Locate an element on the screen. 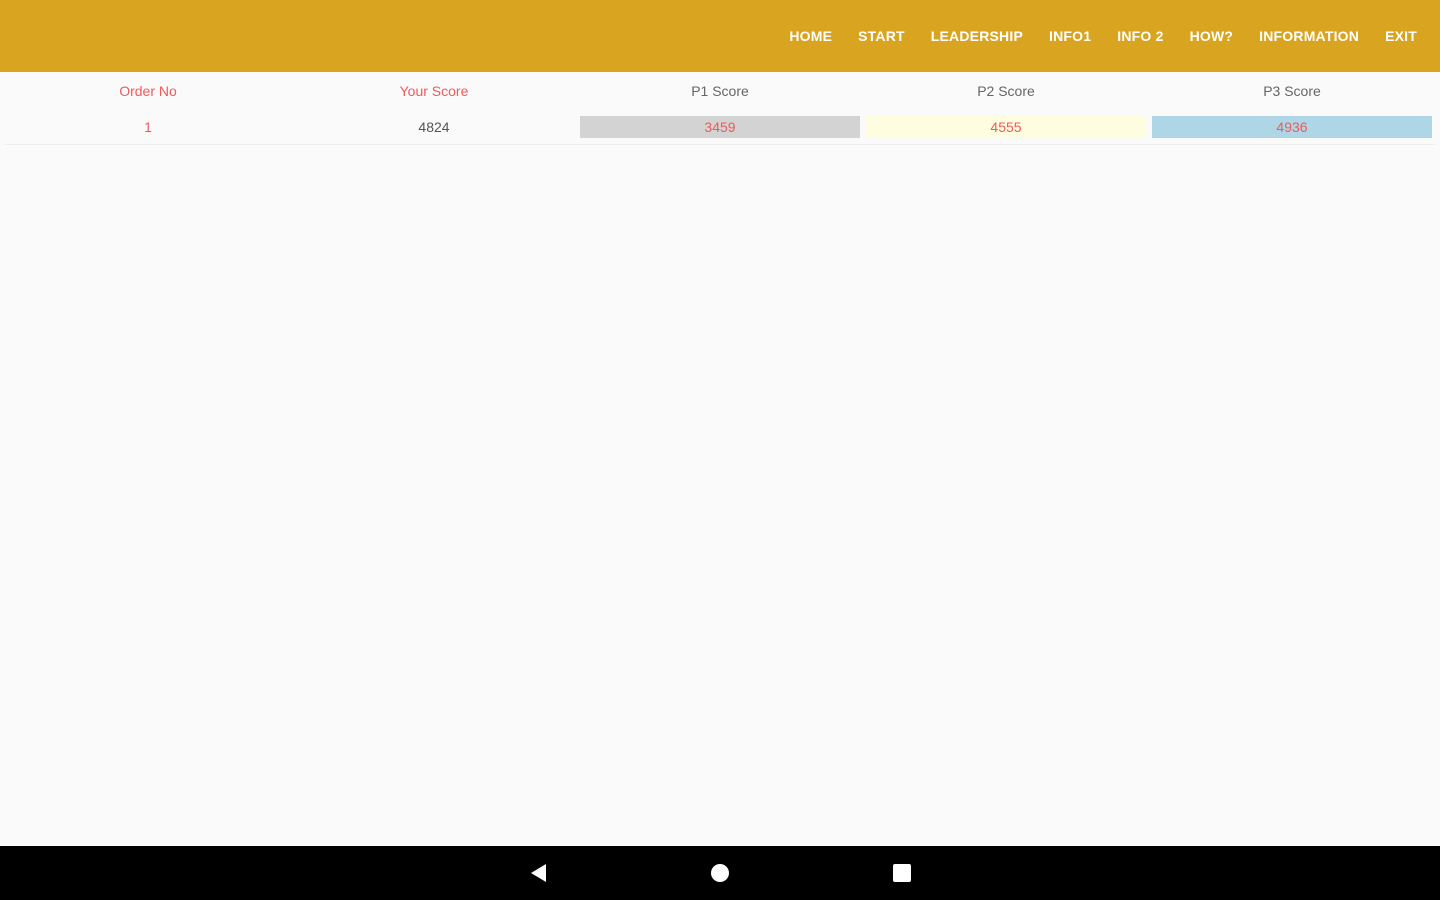 The image size is (1440, 900). cell-p3-score: 4936 is located at coordinates (1292, 127).